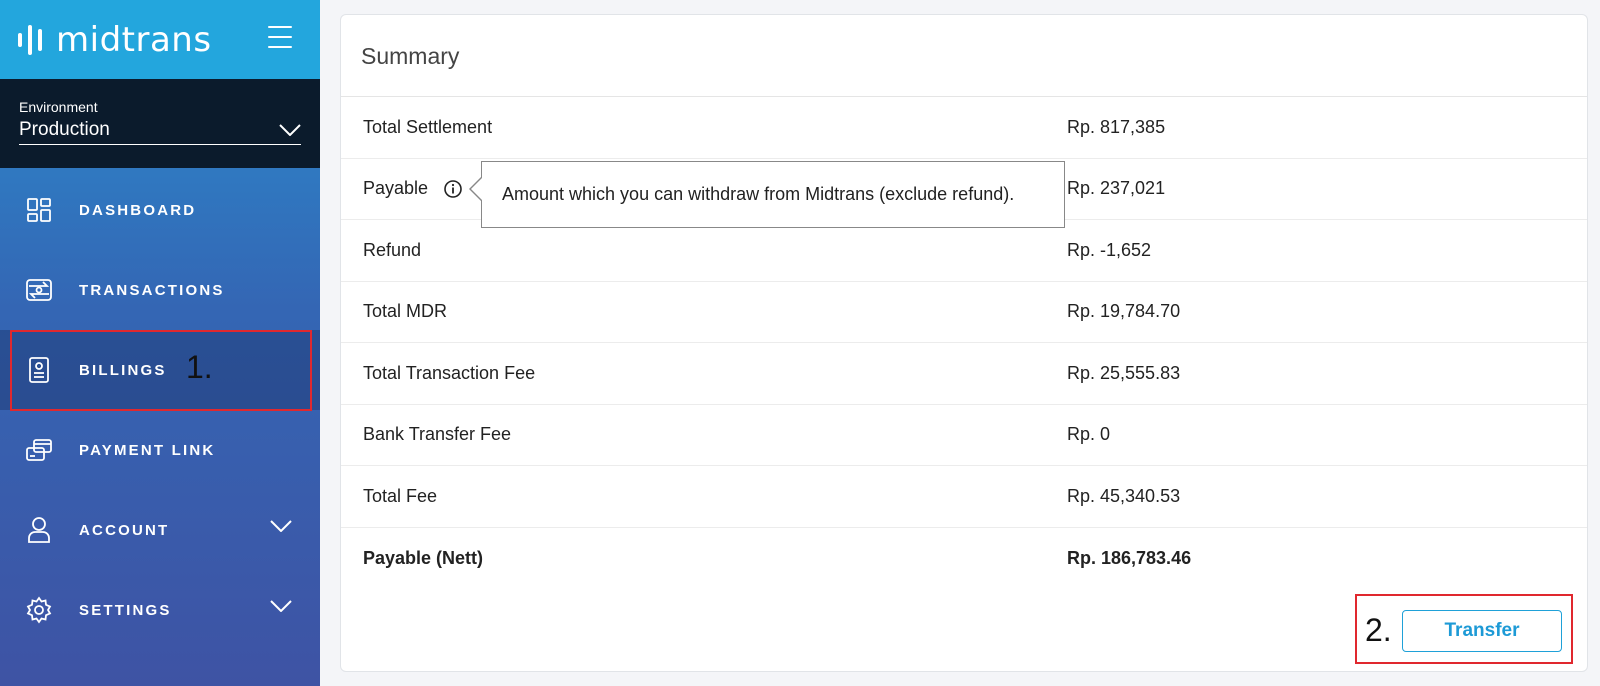 The height and width of the screenshot is (686, 1600). Describe the element at coordinates (449, 372) in the screenshot. I see `row-label: Total Transaction Fee` at that location.